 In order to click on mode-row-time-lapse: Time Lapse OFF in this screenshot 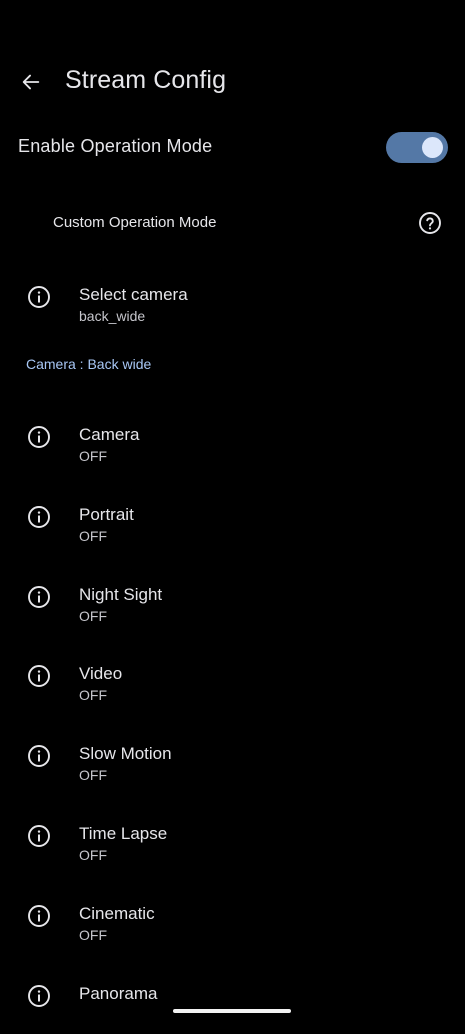, I will do `click(232, 843)`.